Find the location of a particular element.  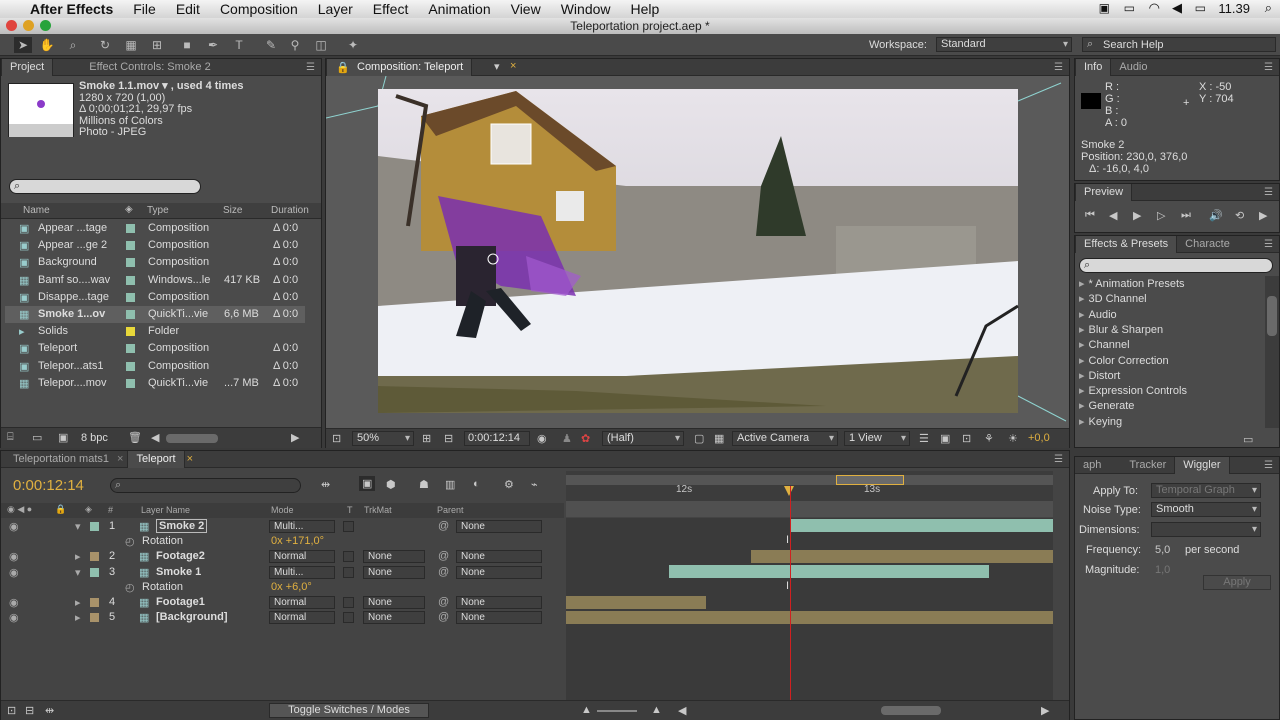

puppet-tool-icon: ✦ is located at coordinates (353, 45).